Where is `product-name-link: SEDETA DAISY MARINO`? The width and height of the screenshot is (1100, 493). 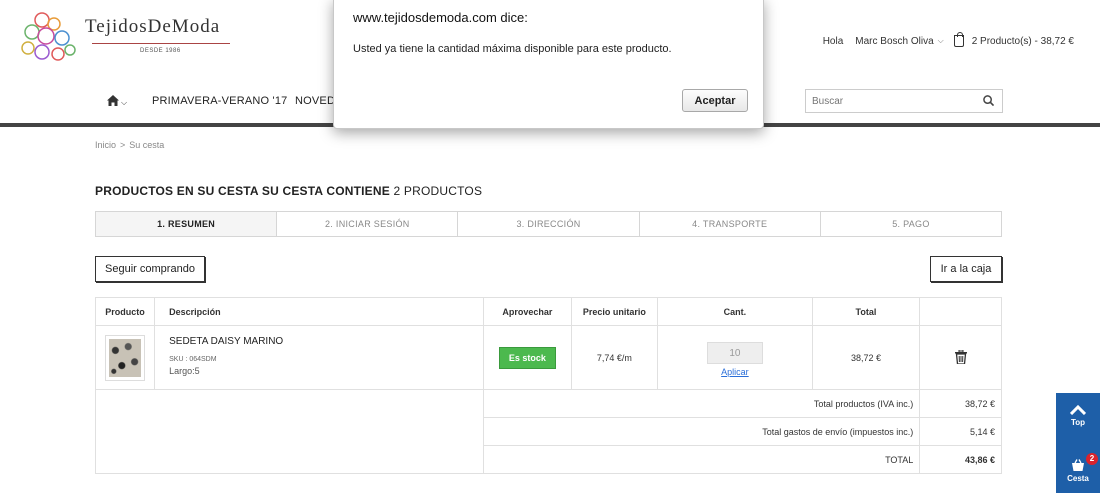 product-name-link: SEDETA DAISY MARINO is located at coordinates (326, 341).